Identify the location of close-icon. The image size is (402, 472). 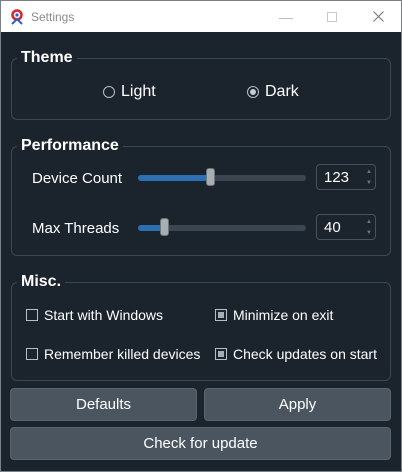
(378, 16).